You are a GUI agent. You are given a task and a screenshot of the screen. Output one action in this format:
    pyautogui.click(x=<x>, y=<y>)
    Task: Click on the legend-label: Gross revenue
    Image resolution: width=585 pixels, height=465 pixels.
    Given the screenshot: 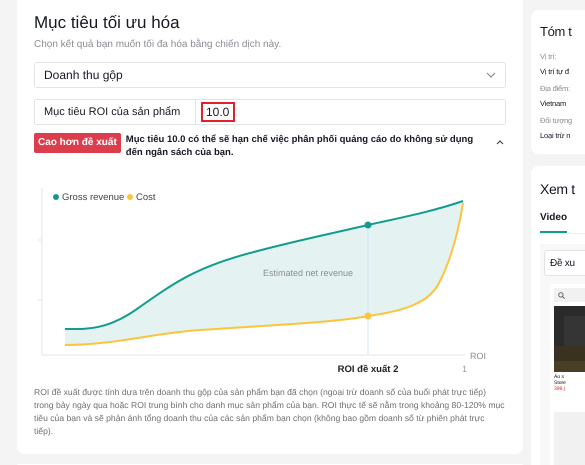 What is the action you would take?
    pyautogui.click(x=93, y=197)
    